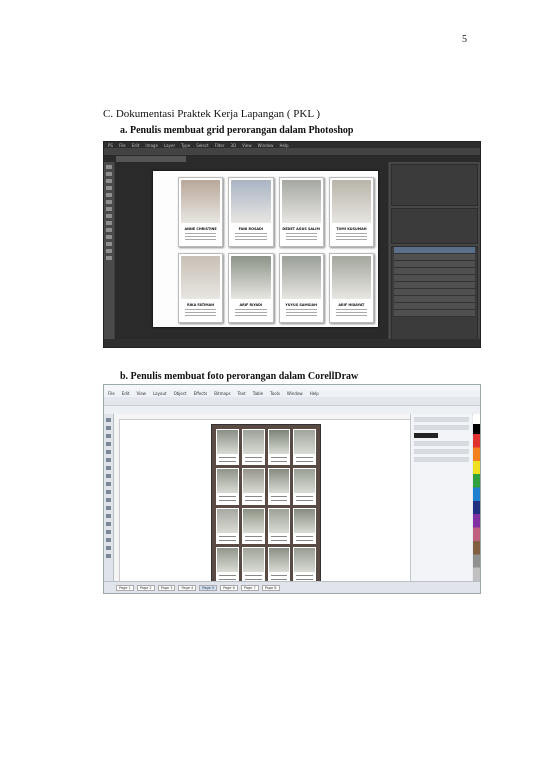  What do you see at coordinates (201, 305) in the screenshot?
I see `portrait-name: RIKA FATIMAH` at bounding box center [201, 305].